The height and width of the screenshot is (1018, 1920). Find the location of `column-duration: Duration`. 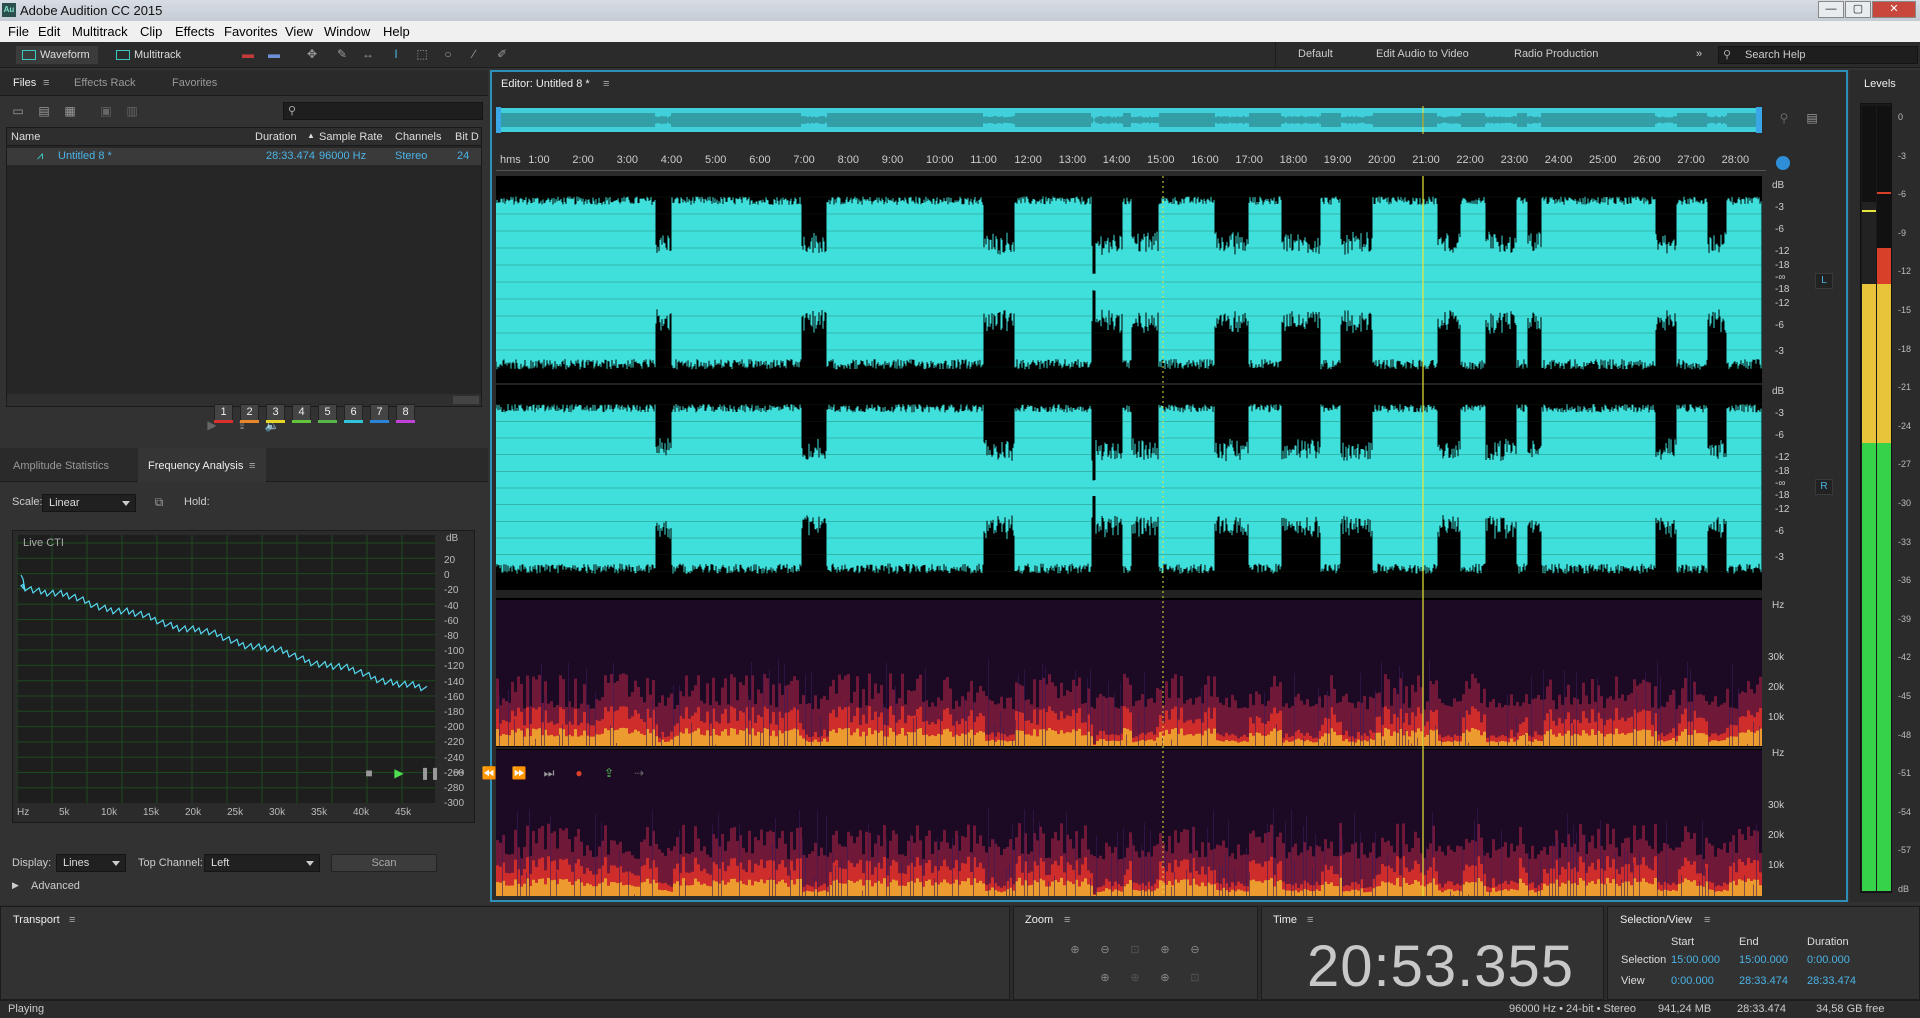

column-duration: Duration is located at coordinates (276, 137).